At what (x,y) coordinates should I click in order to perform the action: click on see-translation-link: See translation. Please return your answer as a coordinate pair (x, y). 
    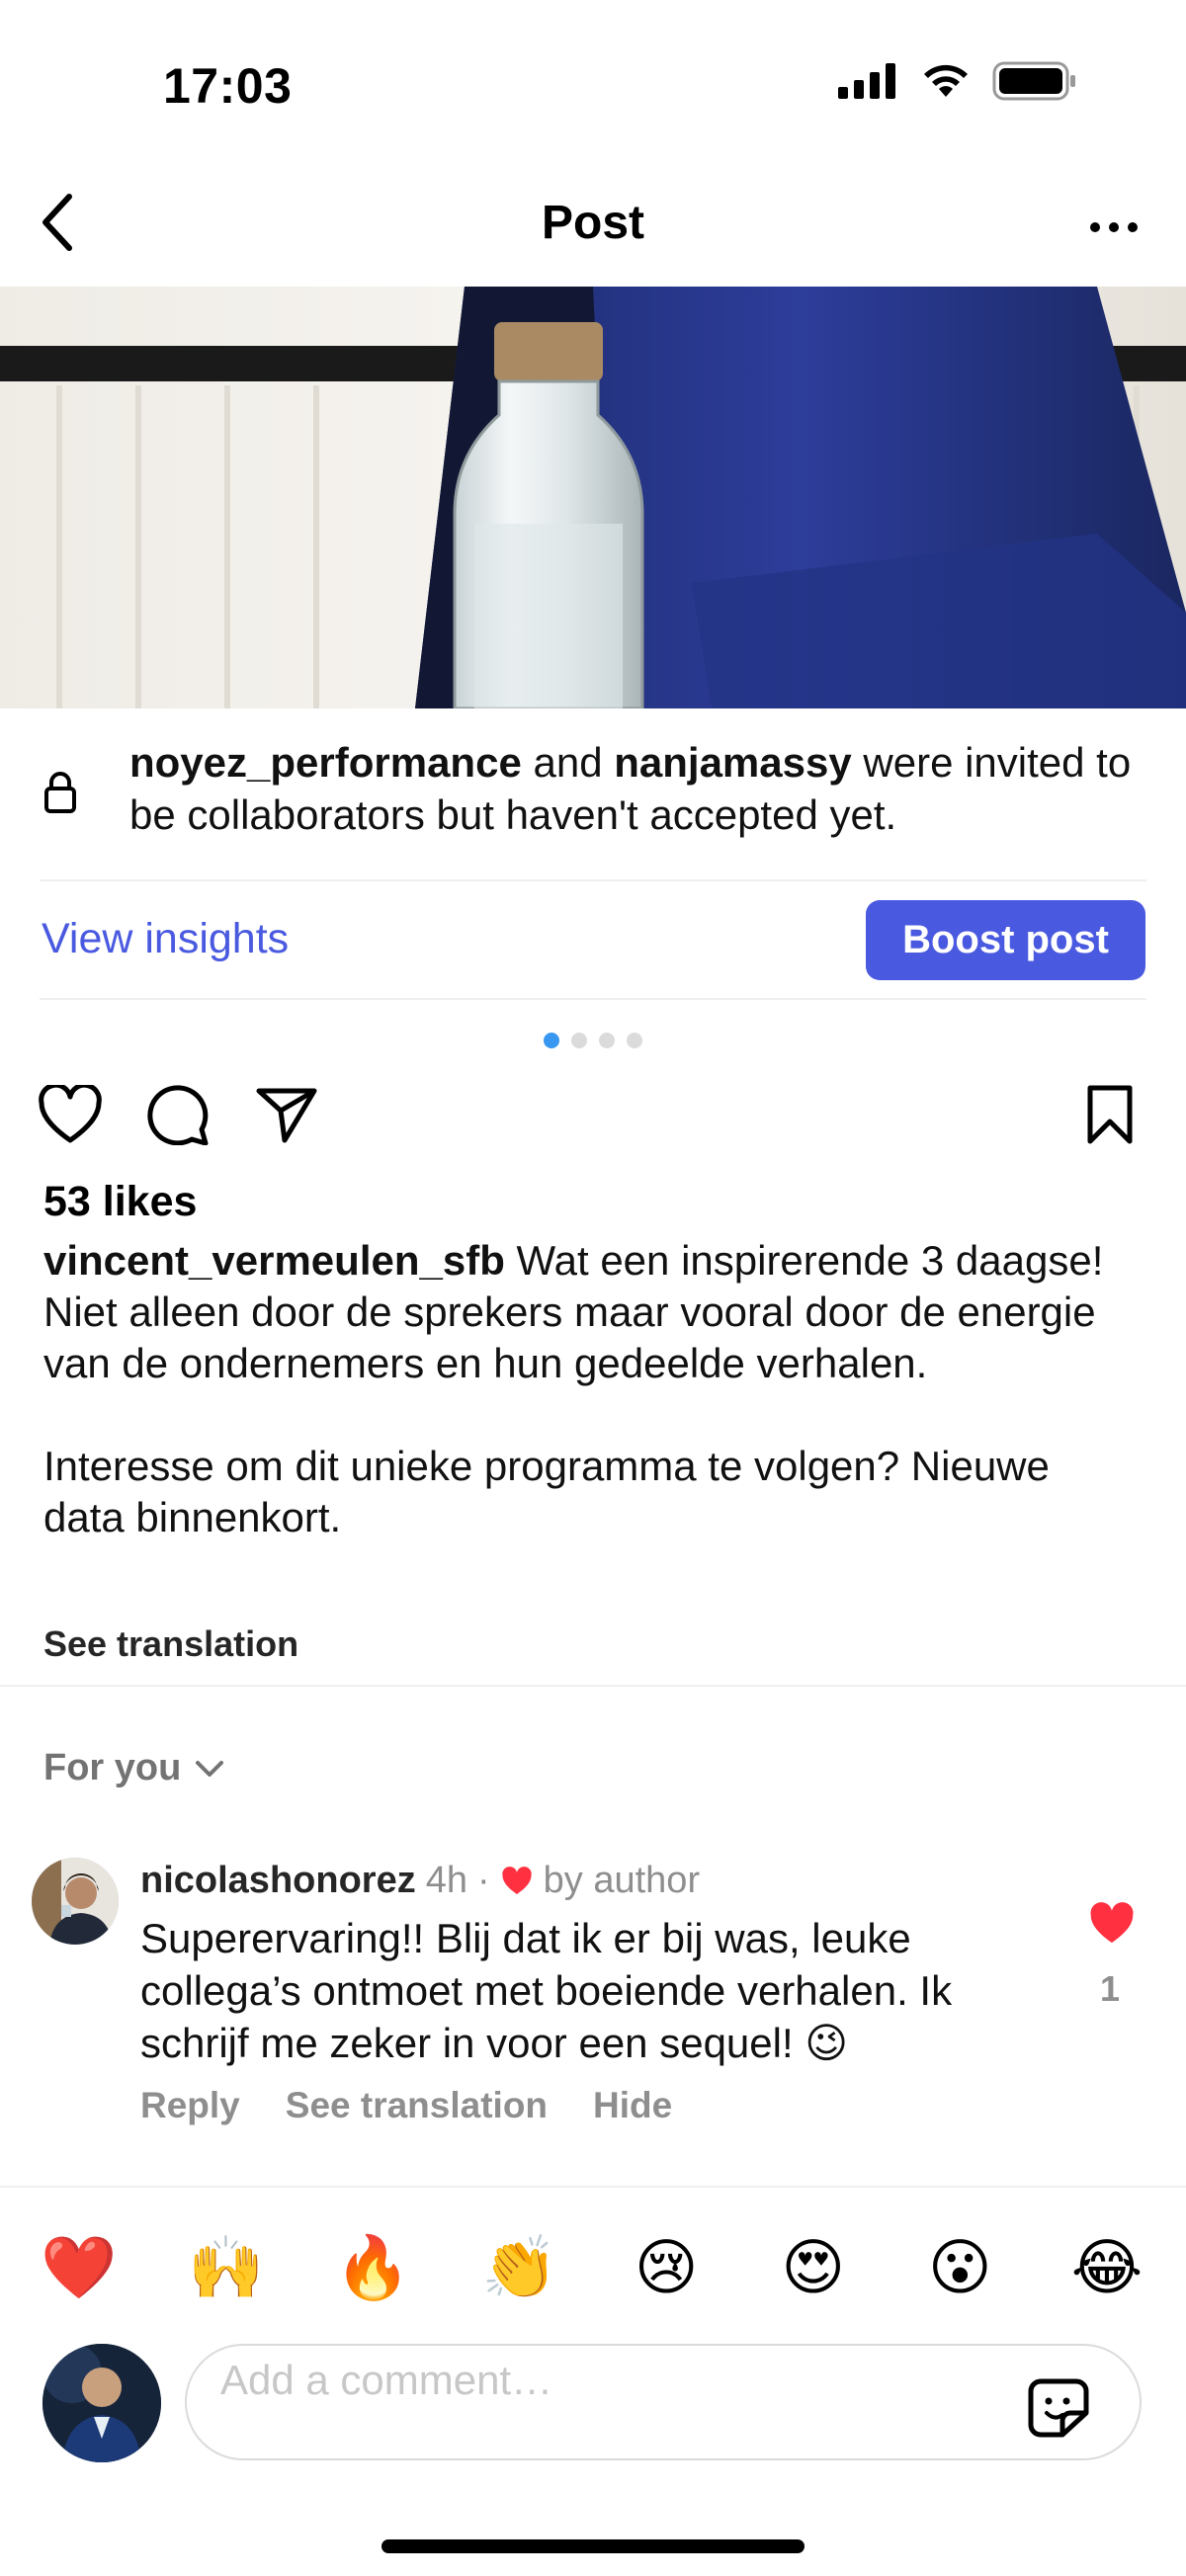
    Looking at the image, I should click on (170, 1644).